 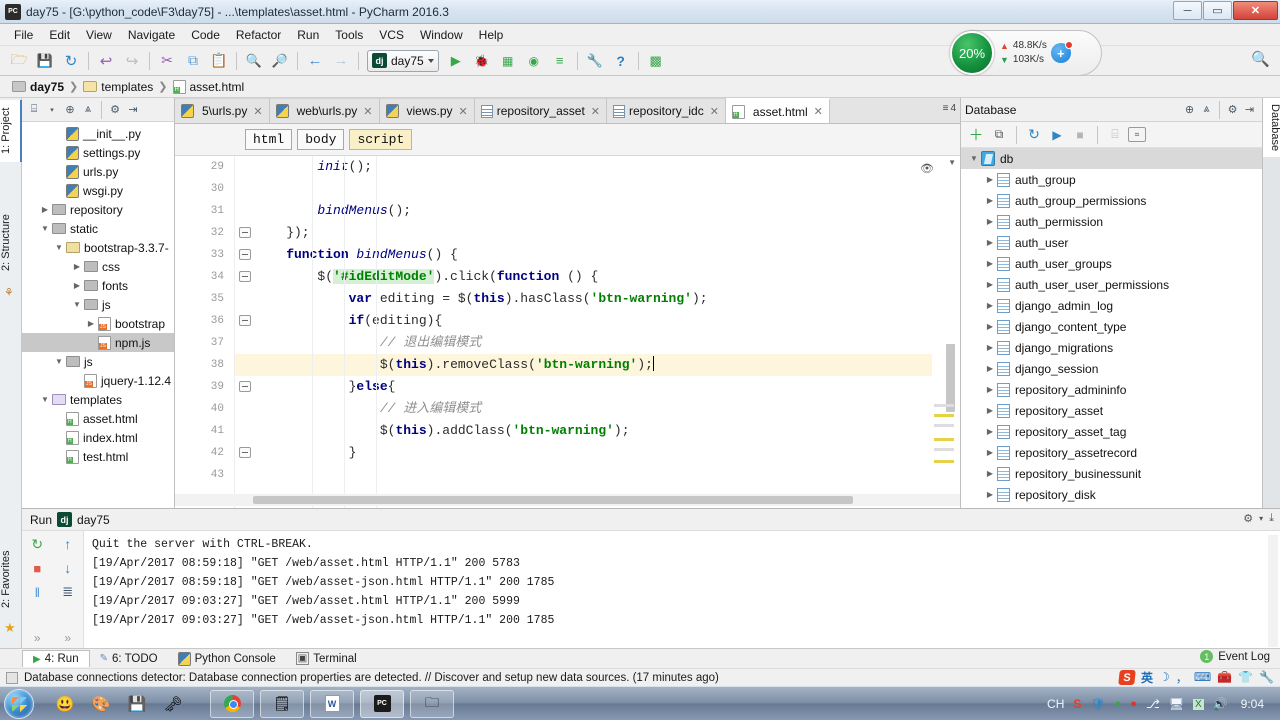 I want to click on menu-help: Help, so click(x=491, y=35).